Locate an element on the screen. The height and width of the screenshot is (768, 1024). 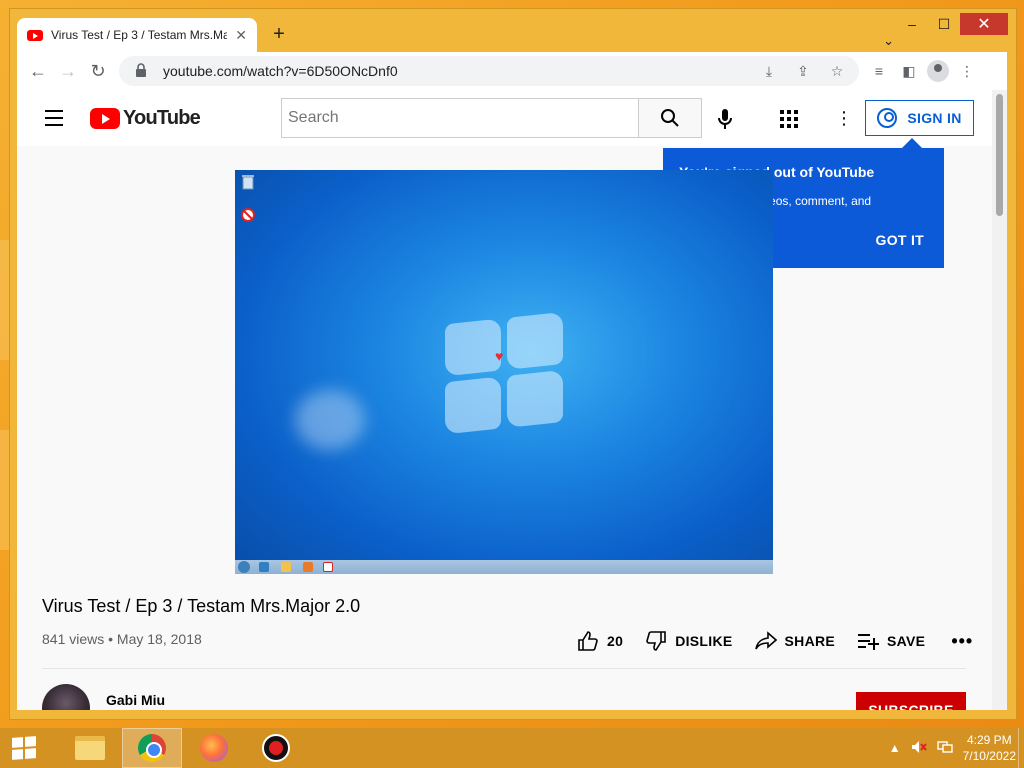
show-desktop-button is located at coordinates (1021, 748).